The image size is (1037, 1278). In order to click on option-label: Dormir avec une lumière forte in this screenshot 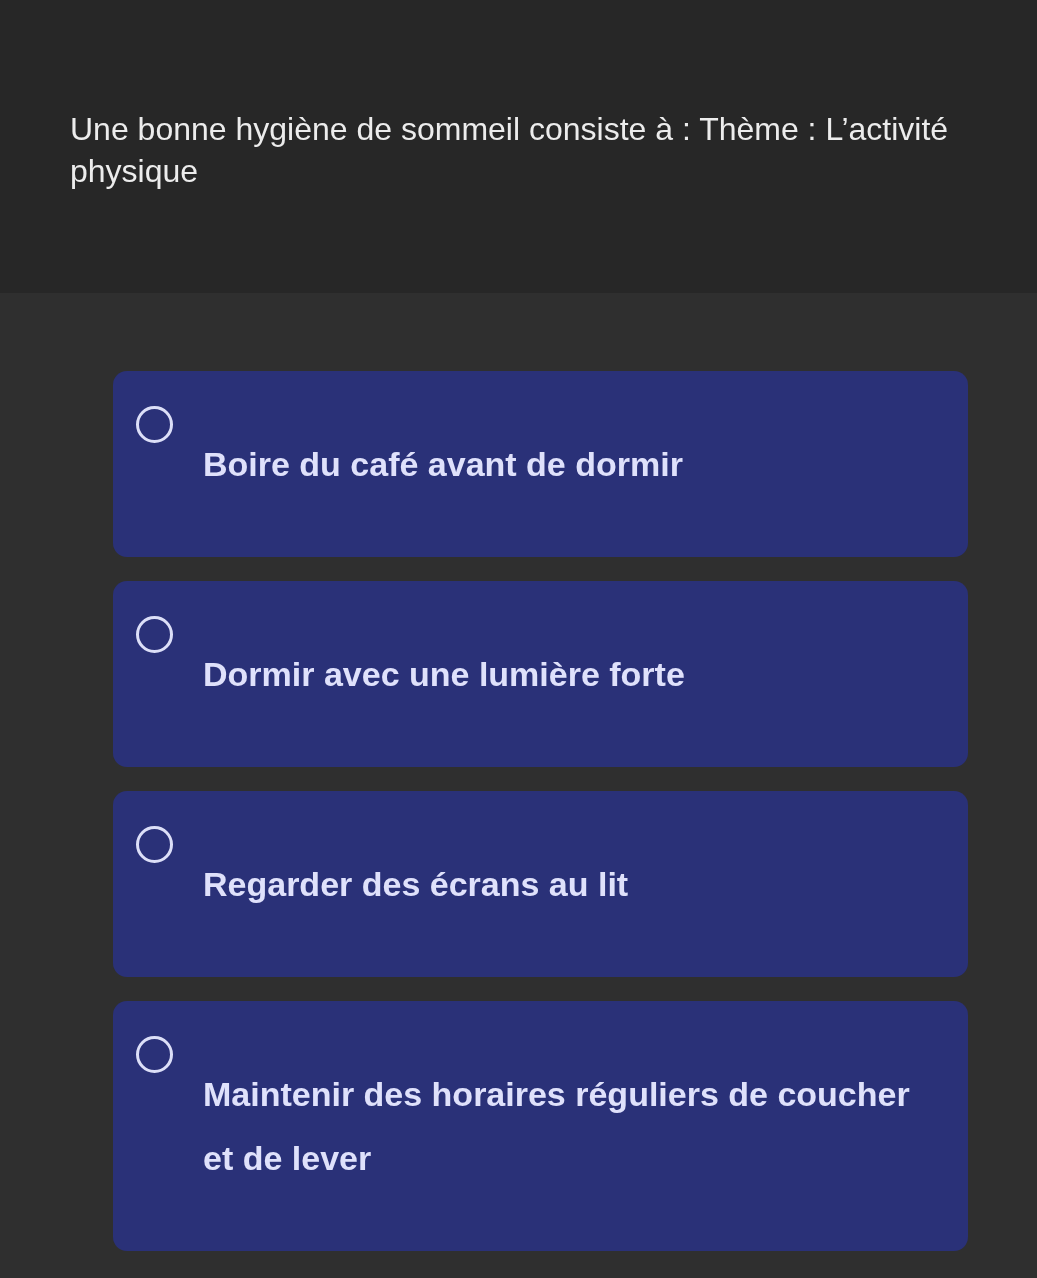, I will do `click(444, 674)`.